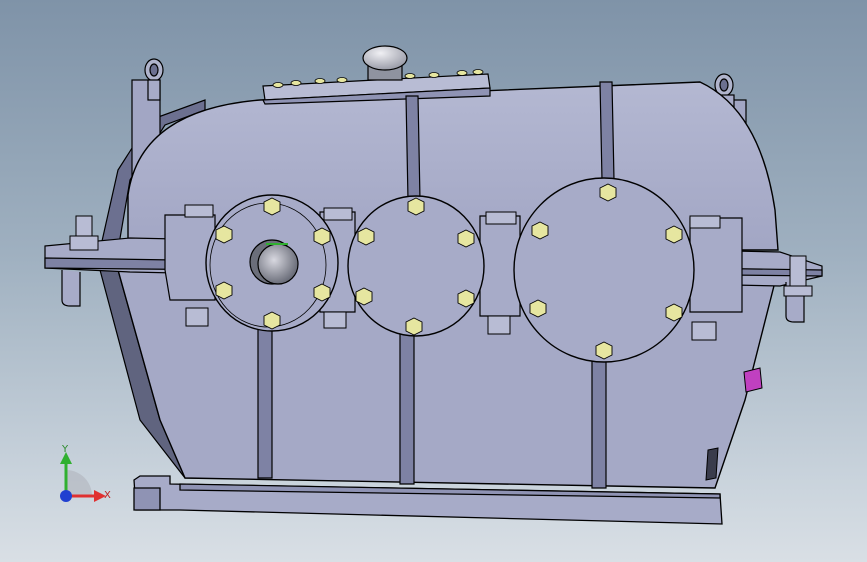 This screenshot has height=562, width=867. Describe the element at coordinates (416, 266) in the screenshot. I see `bearing-cover-intermediate` at that location.